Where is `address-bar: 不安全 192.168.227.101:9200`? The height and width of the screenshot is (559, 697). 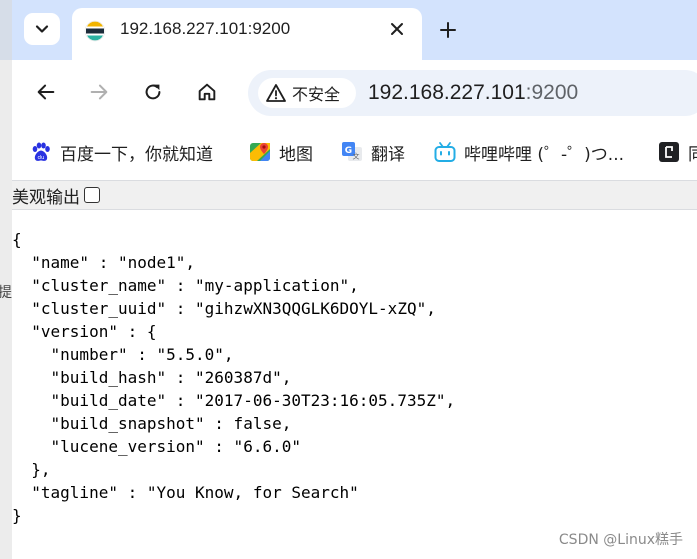 address-bar: 不安全 192.168.227.101:9200 is located at coordinates (472, 93).